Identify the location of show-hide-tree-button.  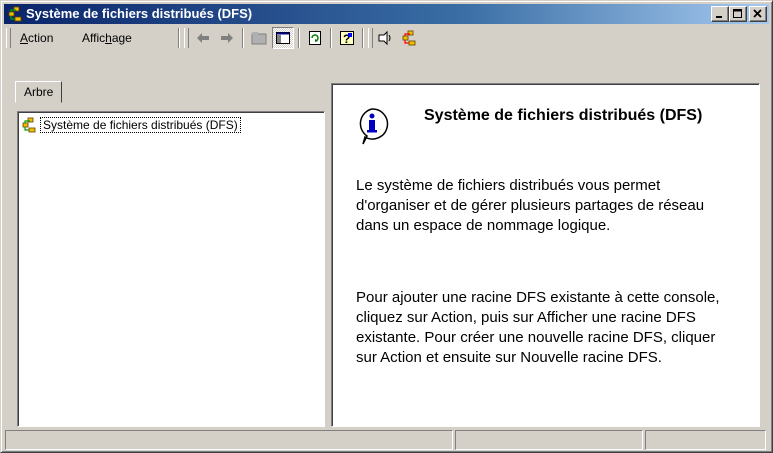
(283, 38).